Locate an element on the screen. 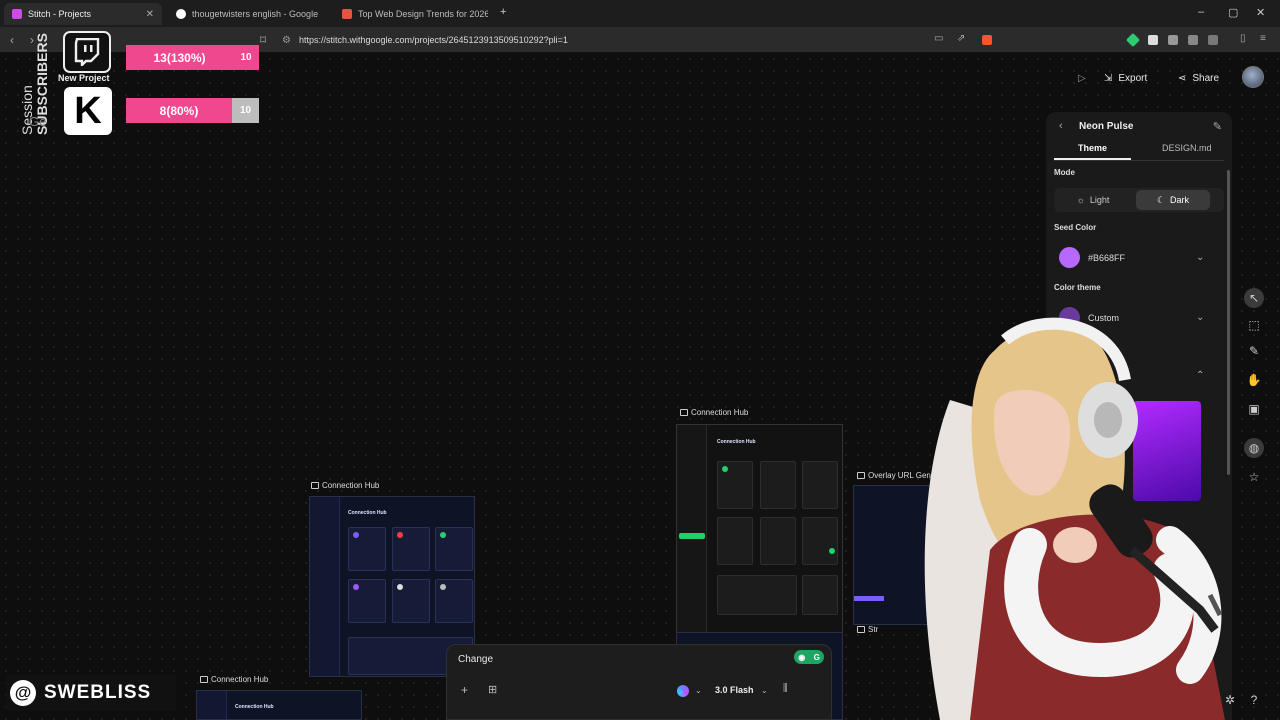 Image resolution: width=1280 pixels, height=720 pixels. tab-design-md: DESIGN.md is located at coordinates (1187, 148).